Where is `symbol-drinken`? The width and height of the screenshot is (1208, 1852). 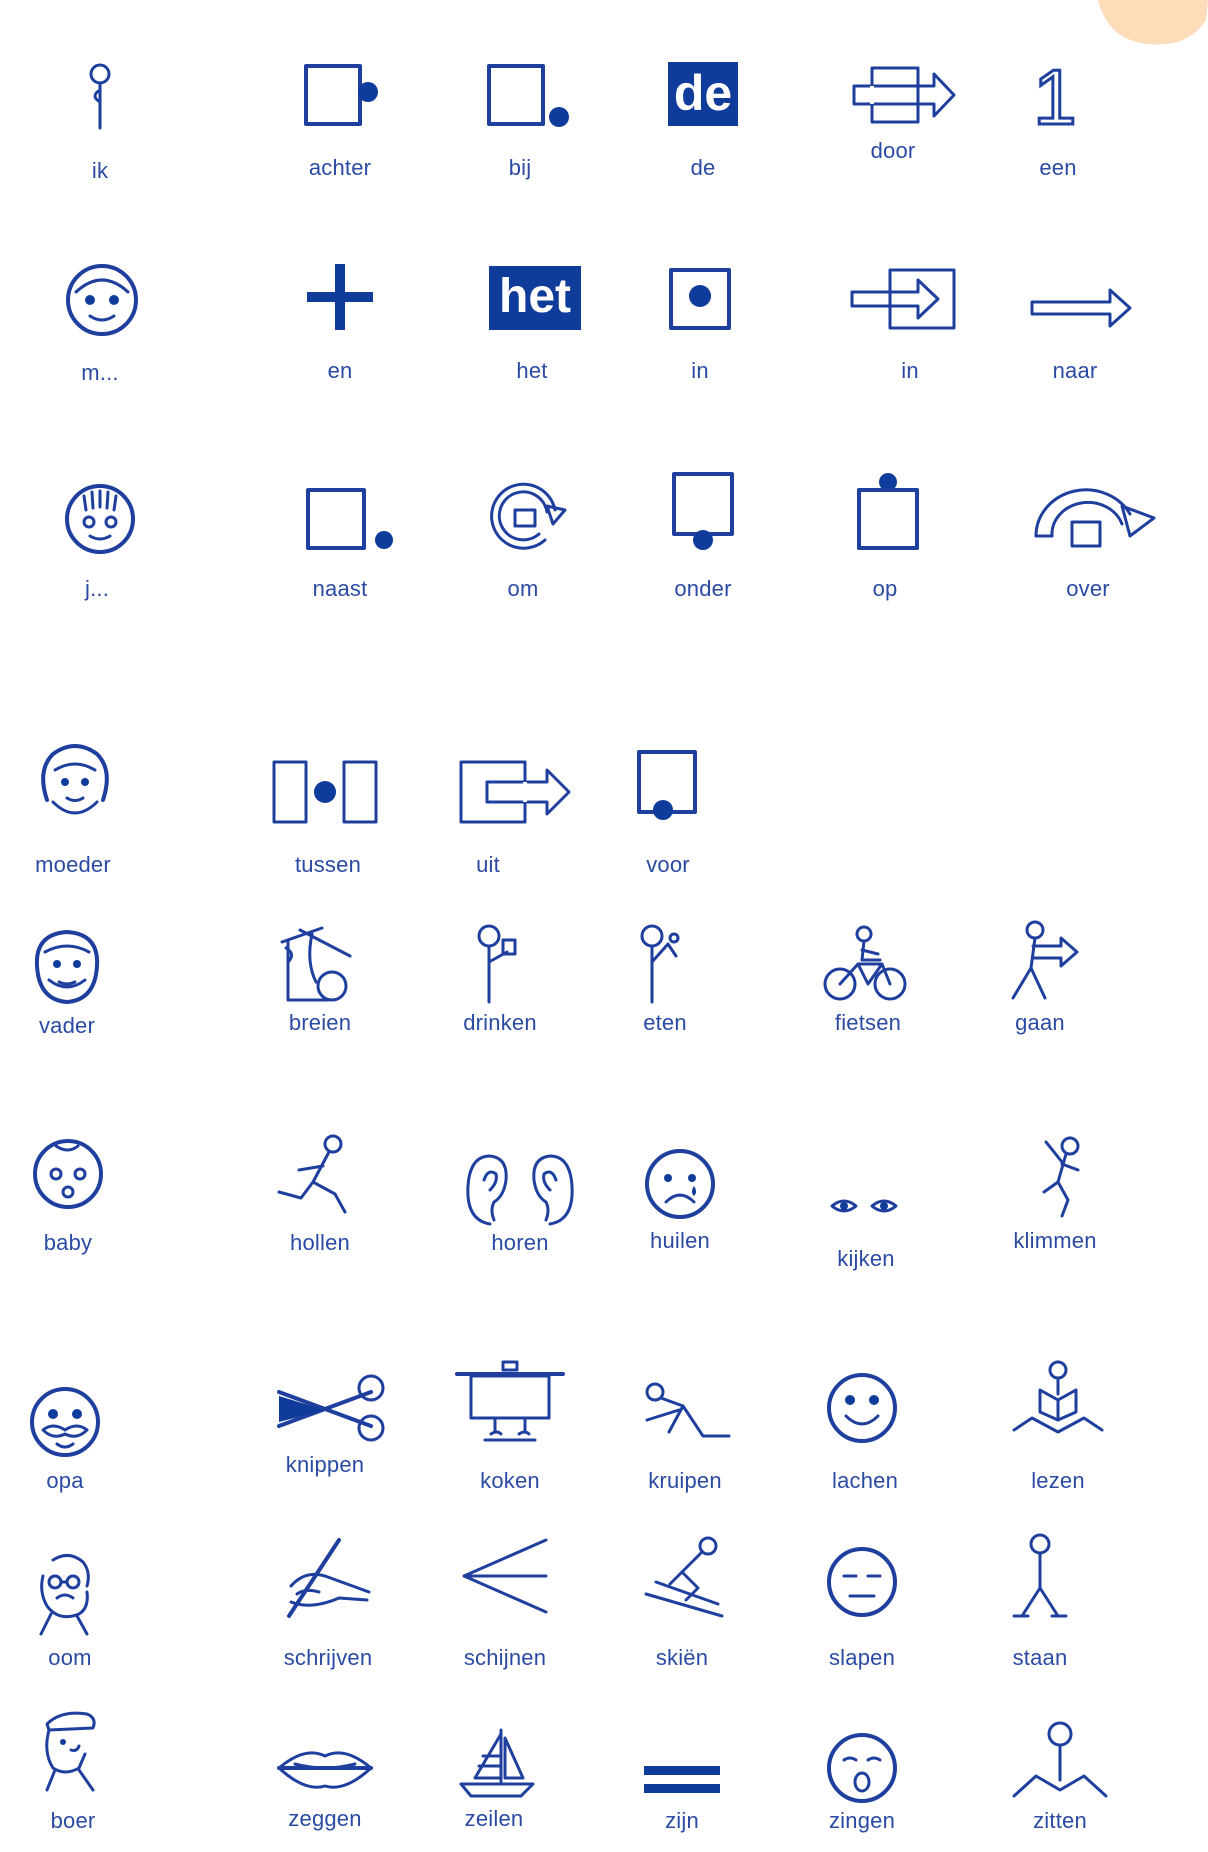 symbol-drinken is located at coordinates (495, 964).